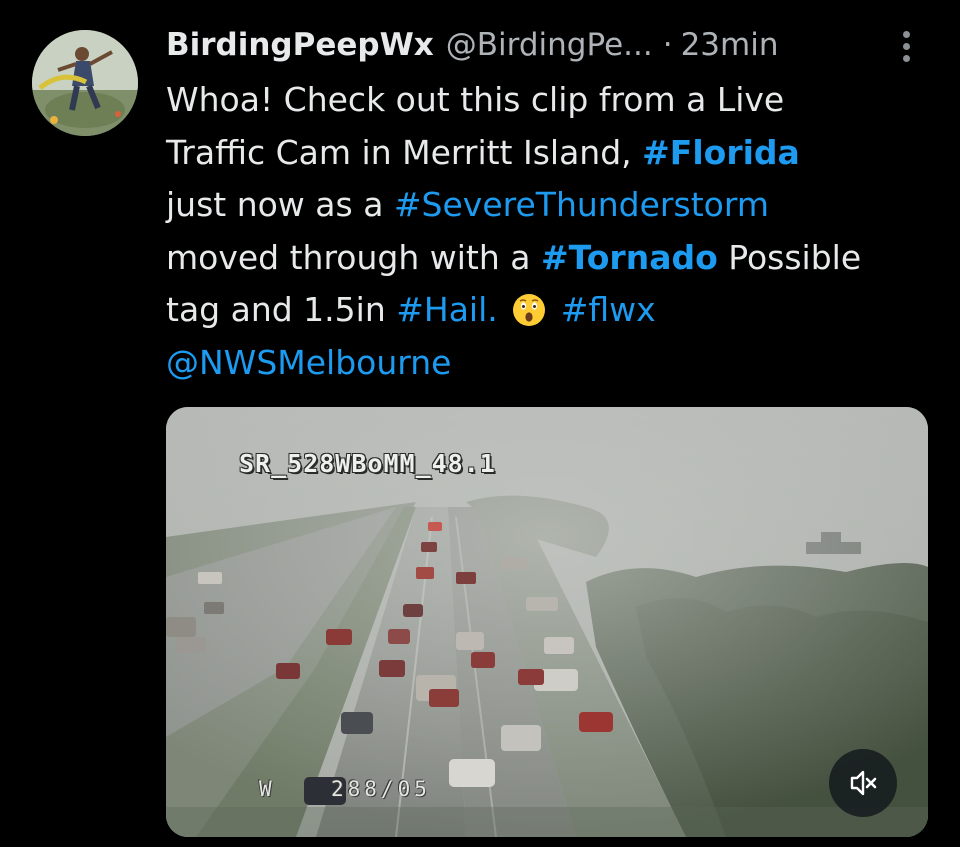 This screenshot has height=847, width=960. Describe the element at coordinates (906, 46) in the screenshot. I see `more-options-button` at that location.